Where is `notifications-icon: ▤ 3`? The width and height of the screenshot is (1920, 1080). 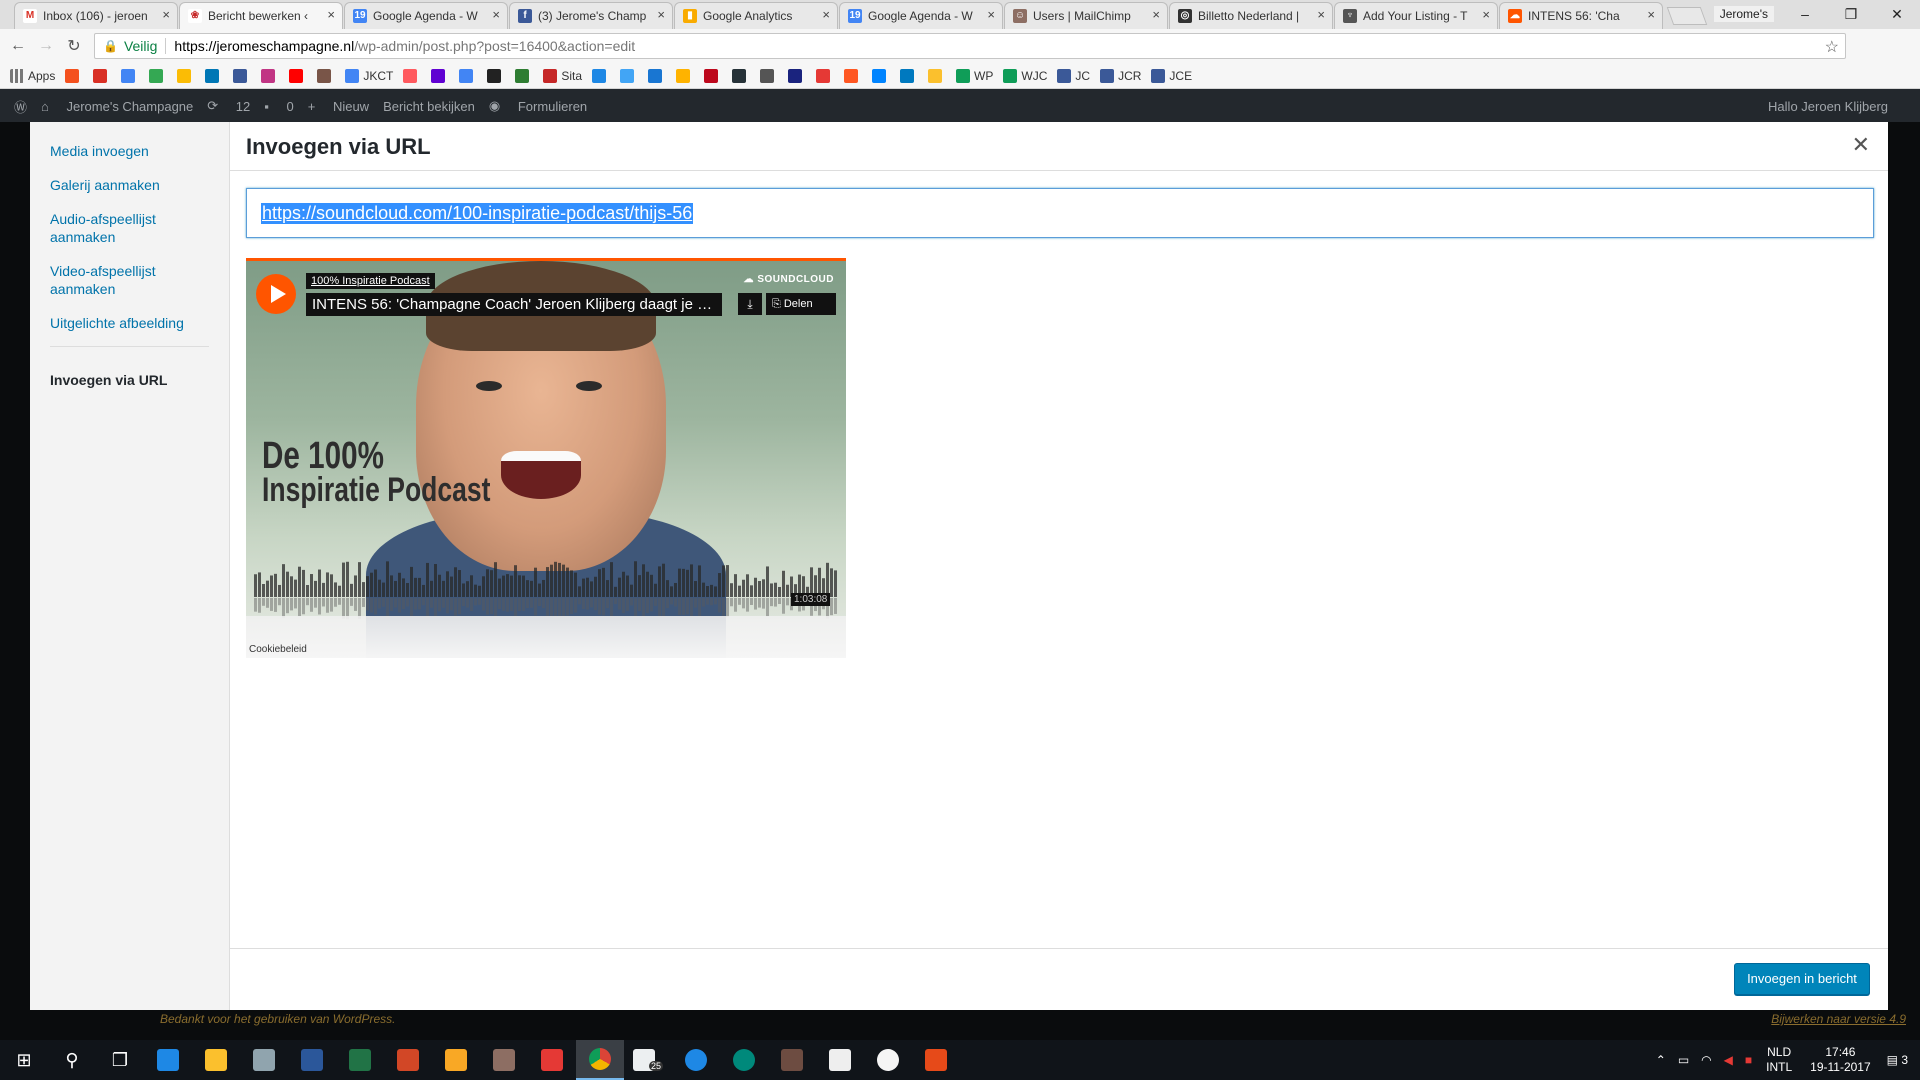 notifications-icon: ▤ 3 is located at coordinates (1897, 1060).